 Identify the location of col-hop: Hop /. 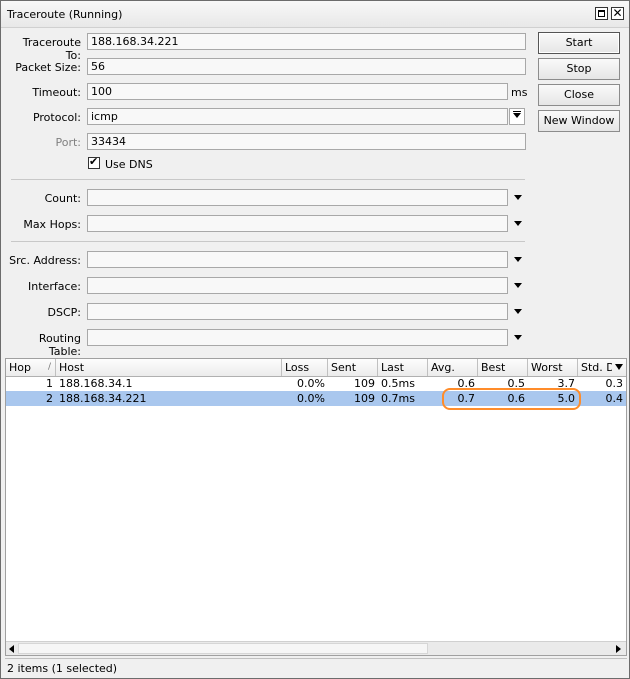
(31, 367).